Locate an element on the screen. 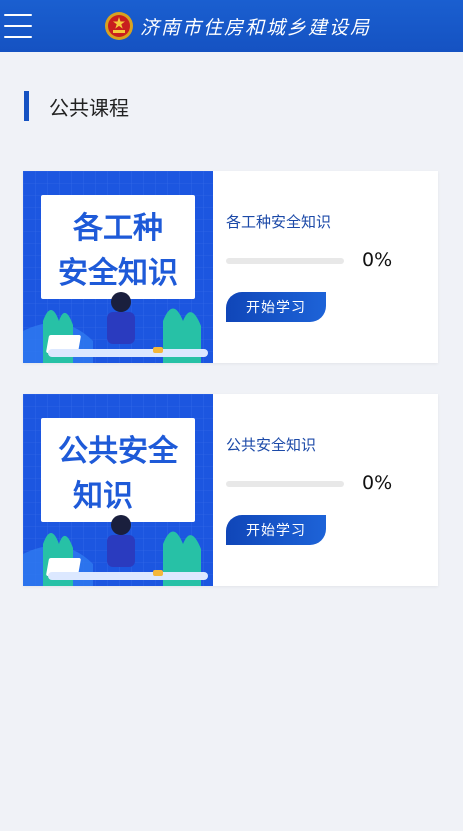 Image resolution: width=463 pixels, height=831 pixels. course-name: 公共安全知识 is located at coordinates (271, 444).